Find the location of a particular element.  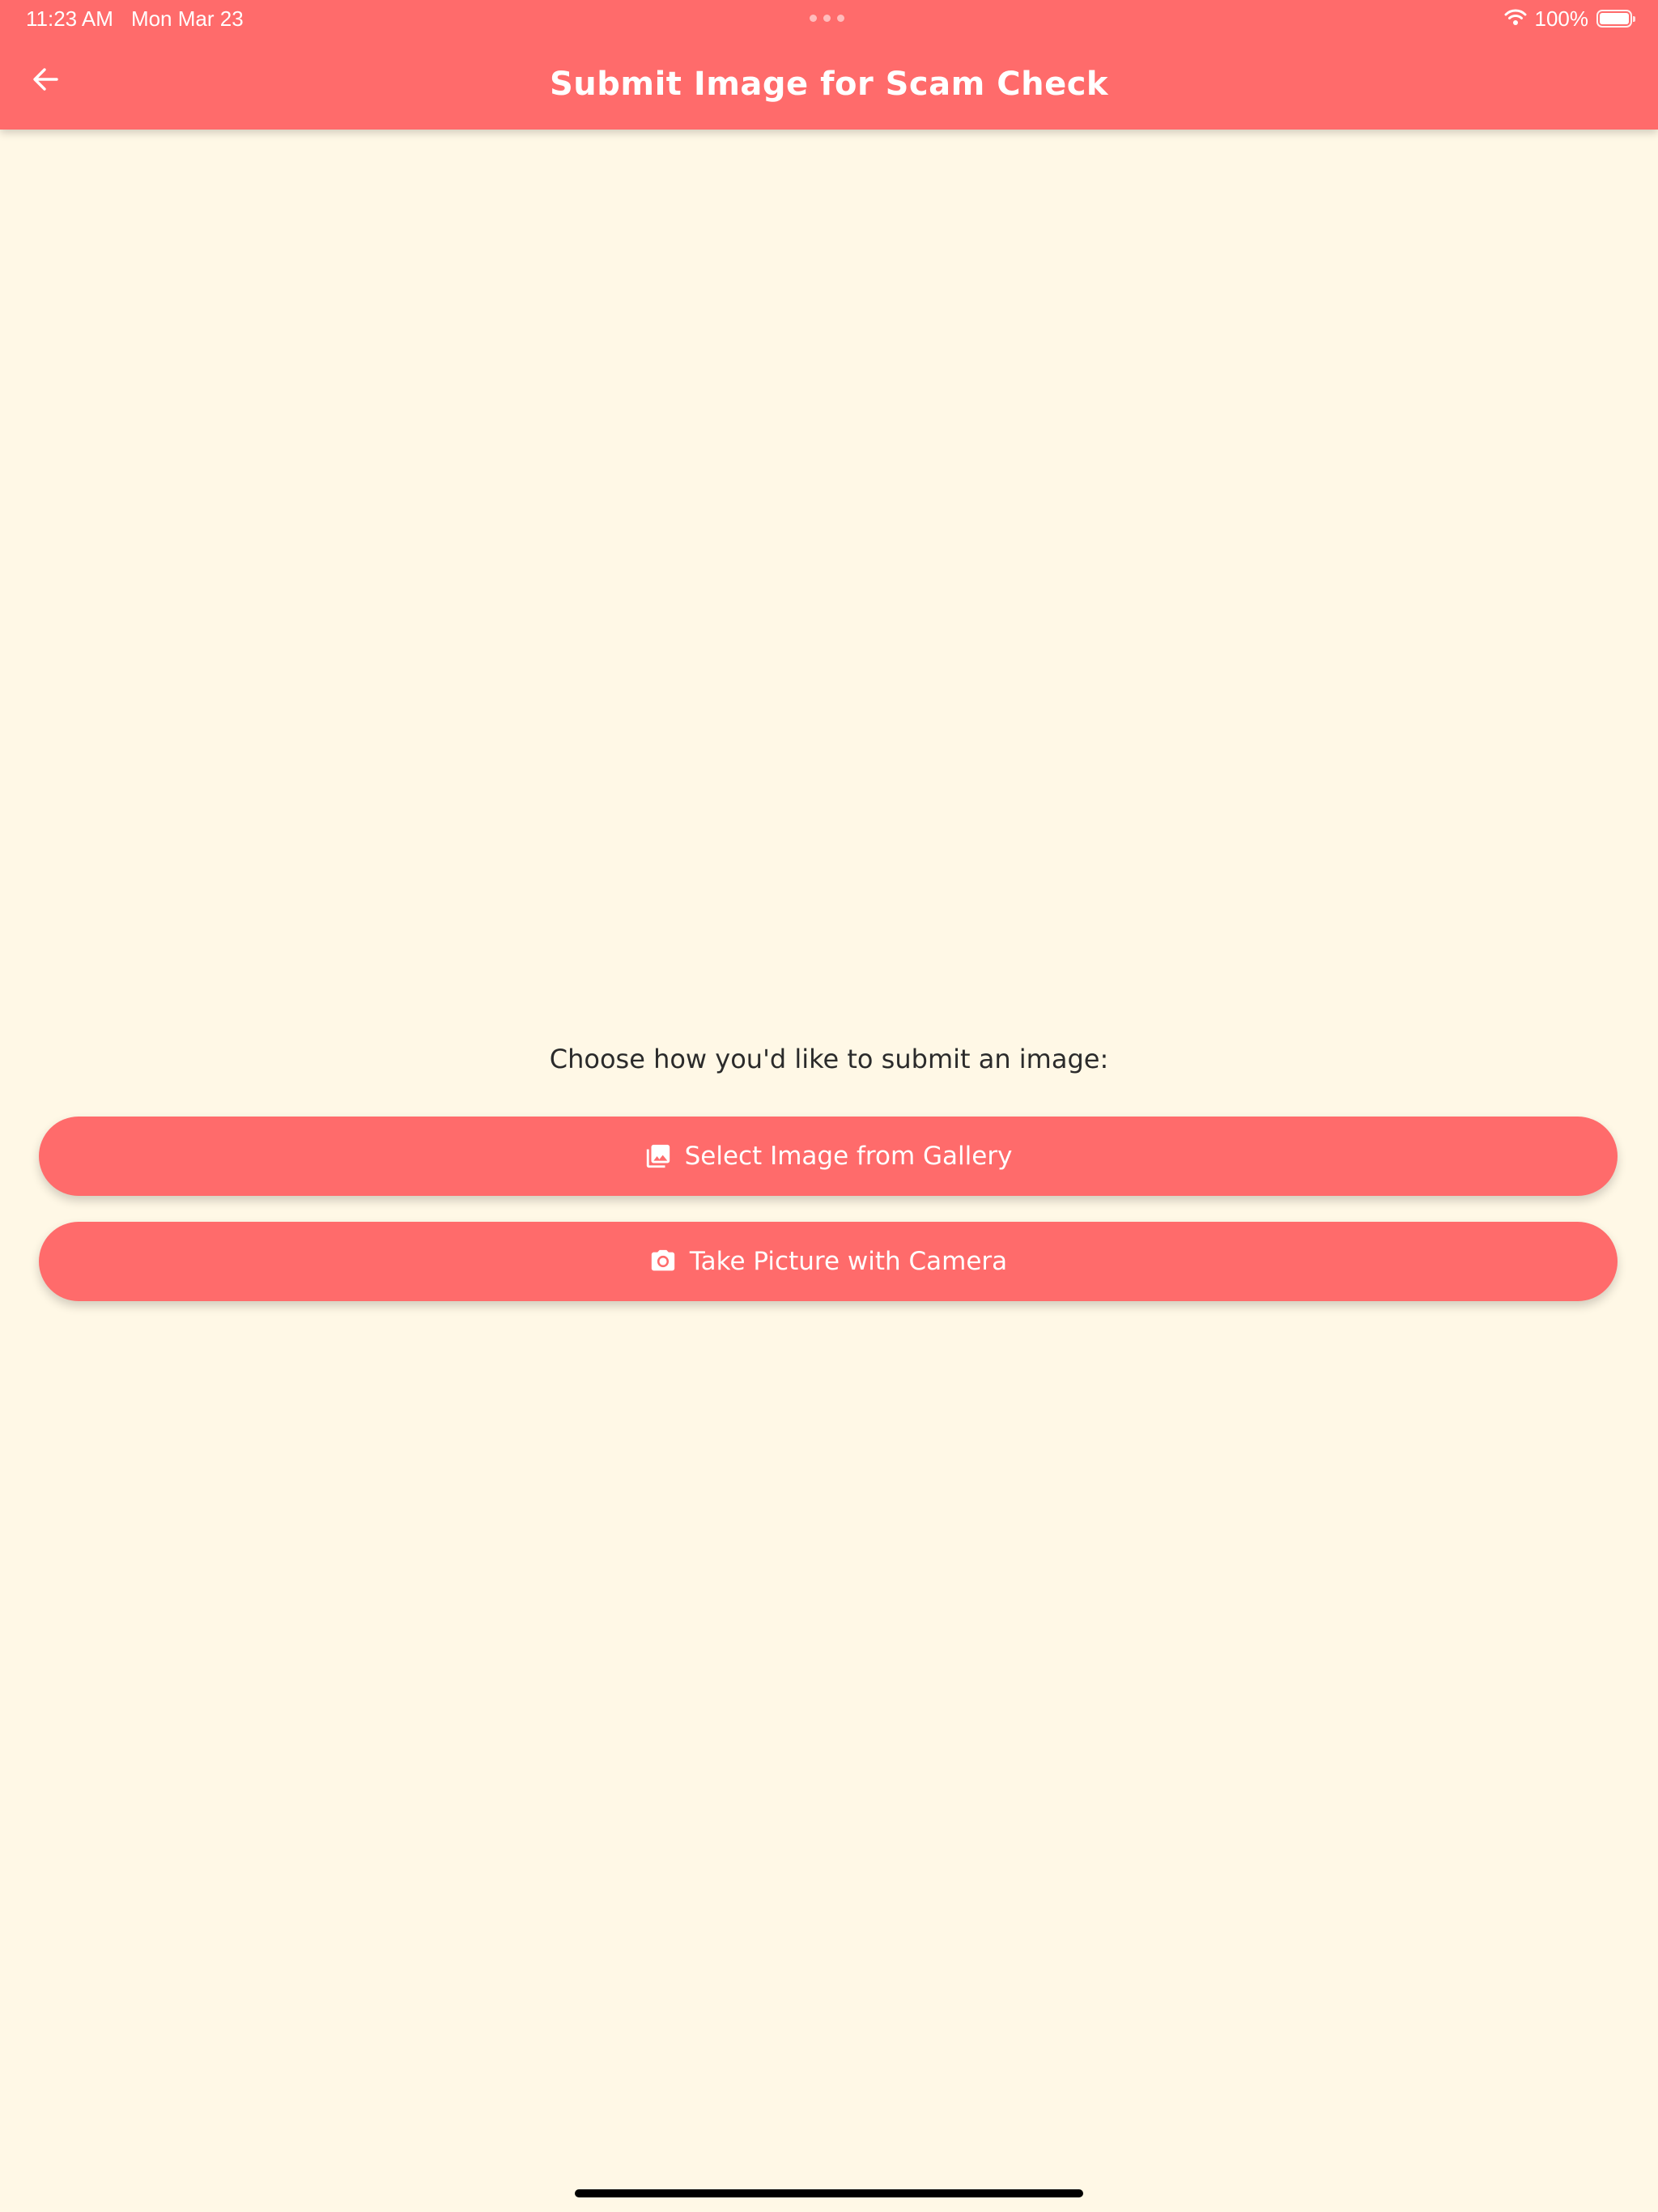

battery-icon is located at coordinates (1615, 19).